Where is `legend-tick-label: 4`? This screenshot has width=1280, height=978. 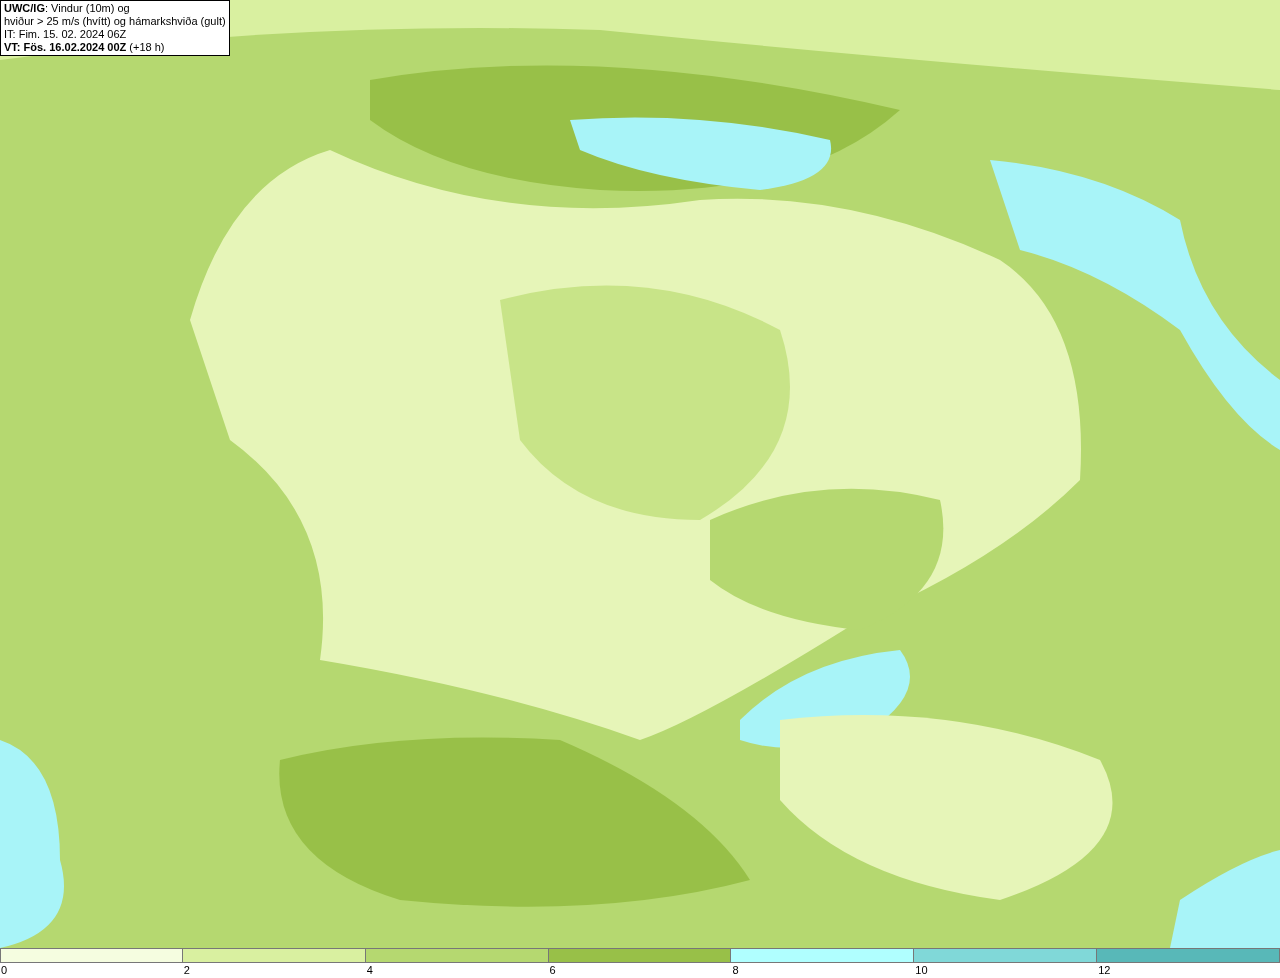
legend-tick-label: 4 is located at coordinates (369, 970).